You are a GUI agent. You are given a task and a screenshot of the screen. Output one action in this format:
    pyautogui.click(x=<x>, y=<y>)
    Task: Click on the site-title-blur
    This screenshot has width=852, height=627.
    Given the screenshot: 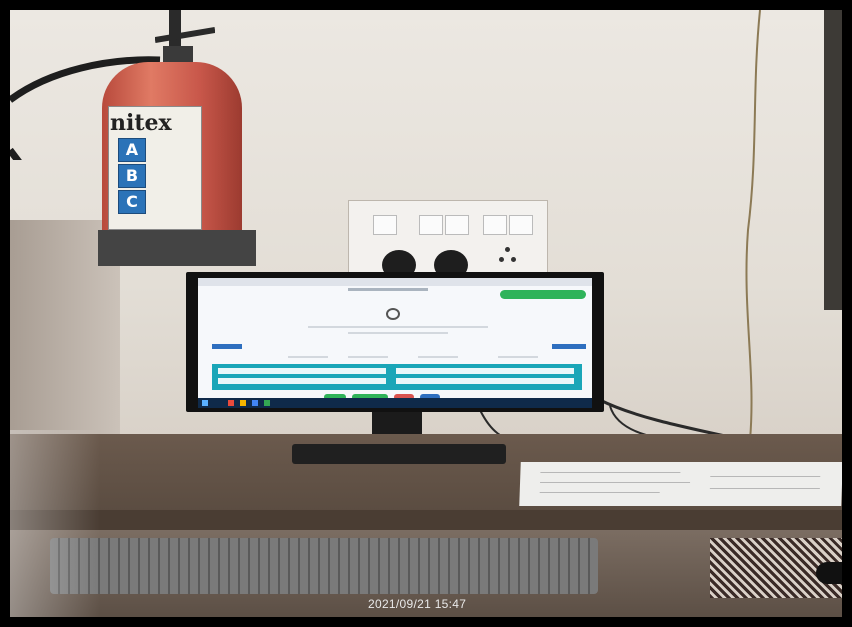 What is the action you would take?
    pyautogui.click(x=388, y=289)
    